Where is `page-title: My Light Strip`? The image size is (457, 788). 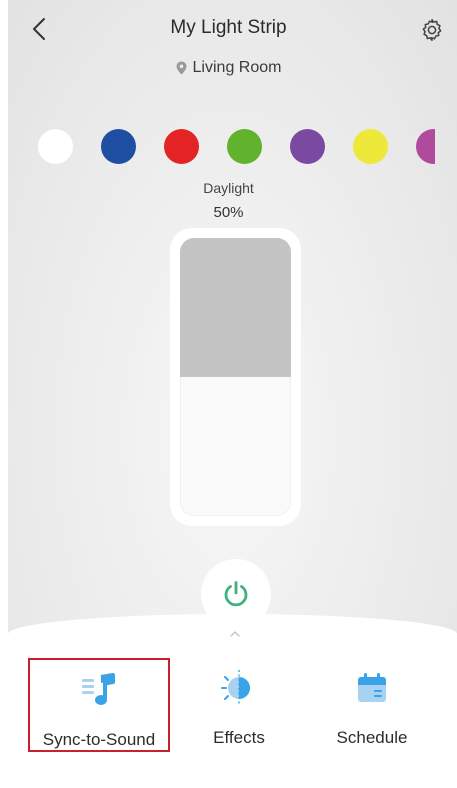
page-title: My Light Strip is located at coordinates (228, 27).